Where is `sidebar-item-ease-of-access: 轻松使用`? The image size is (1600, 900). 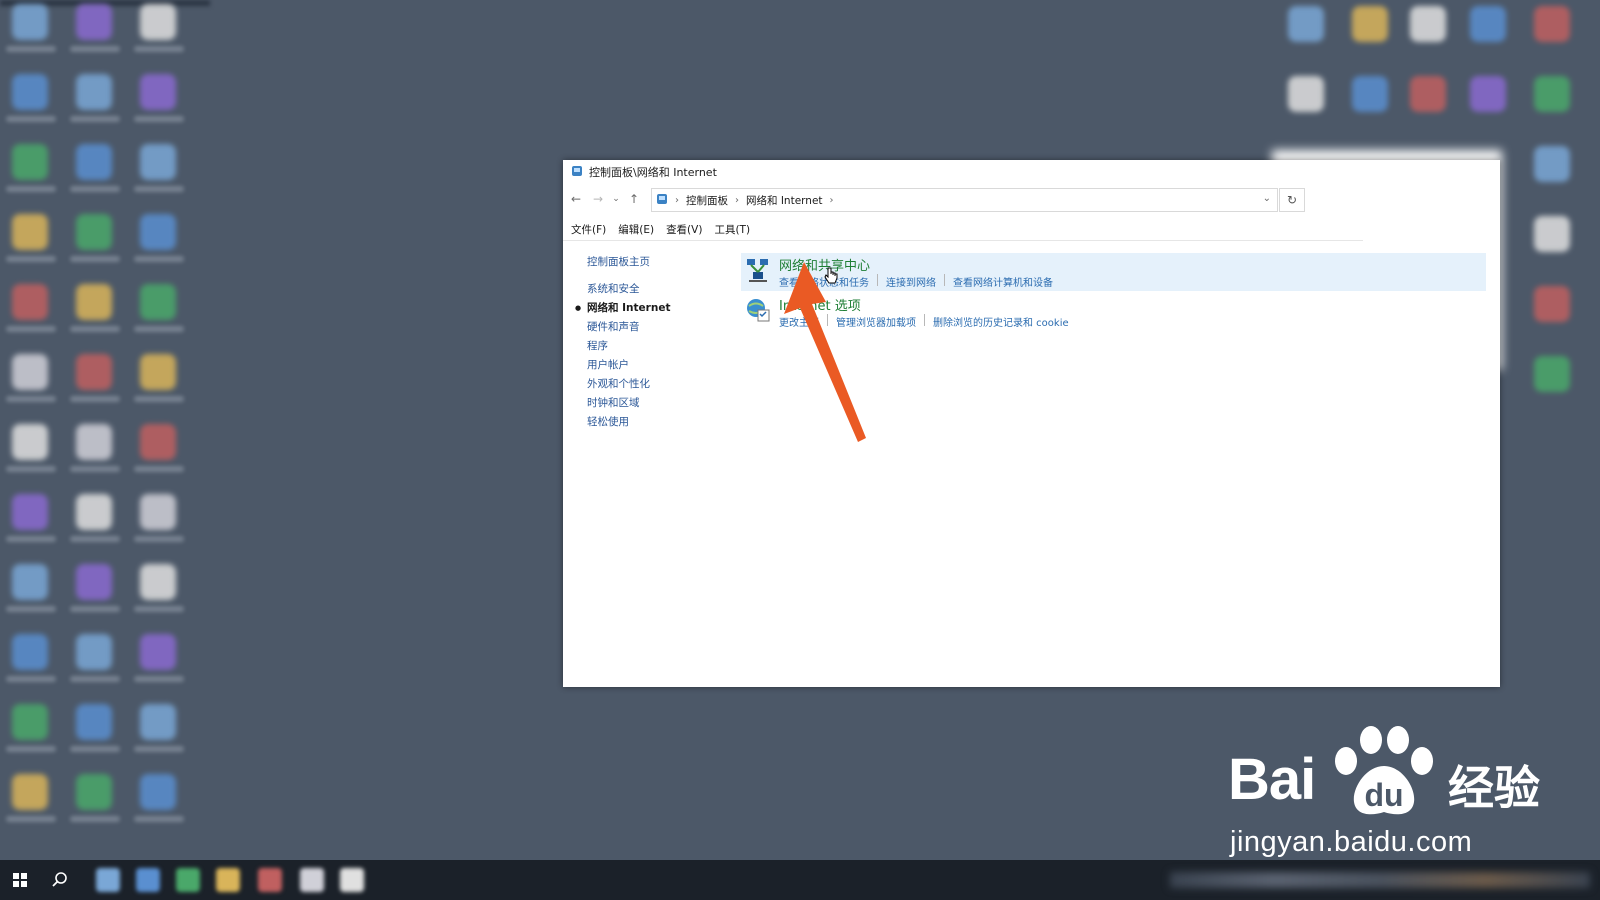
sidebar-item-ease-of-access: 轻松使用 is located at coordinates (628, 422).